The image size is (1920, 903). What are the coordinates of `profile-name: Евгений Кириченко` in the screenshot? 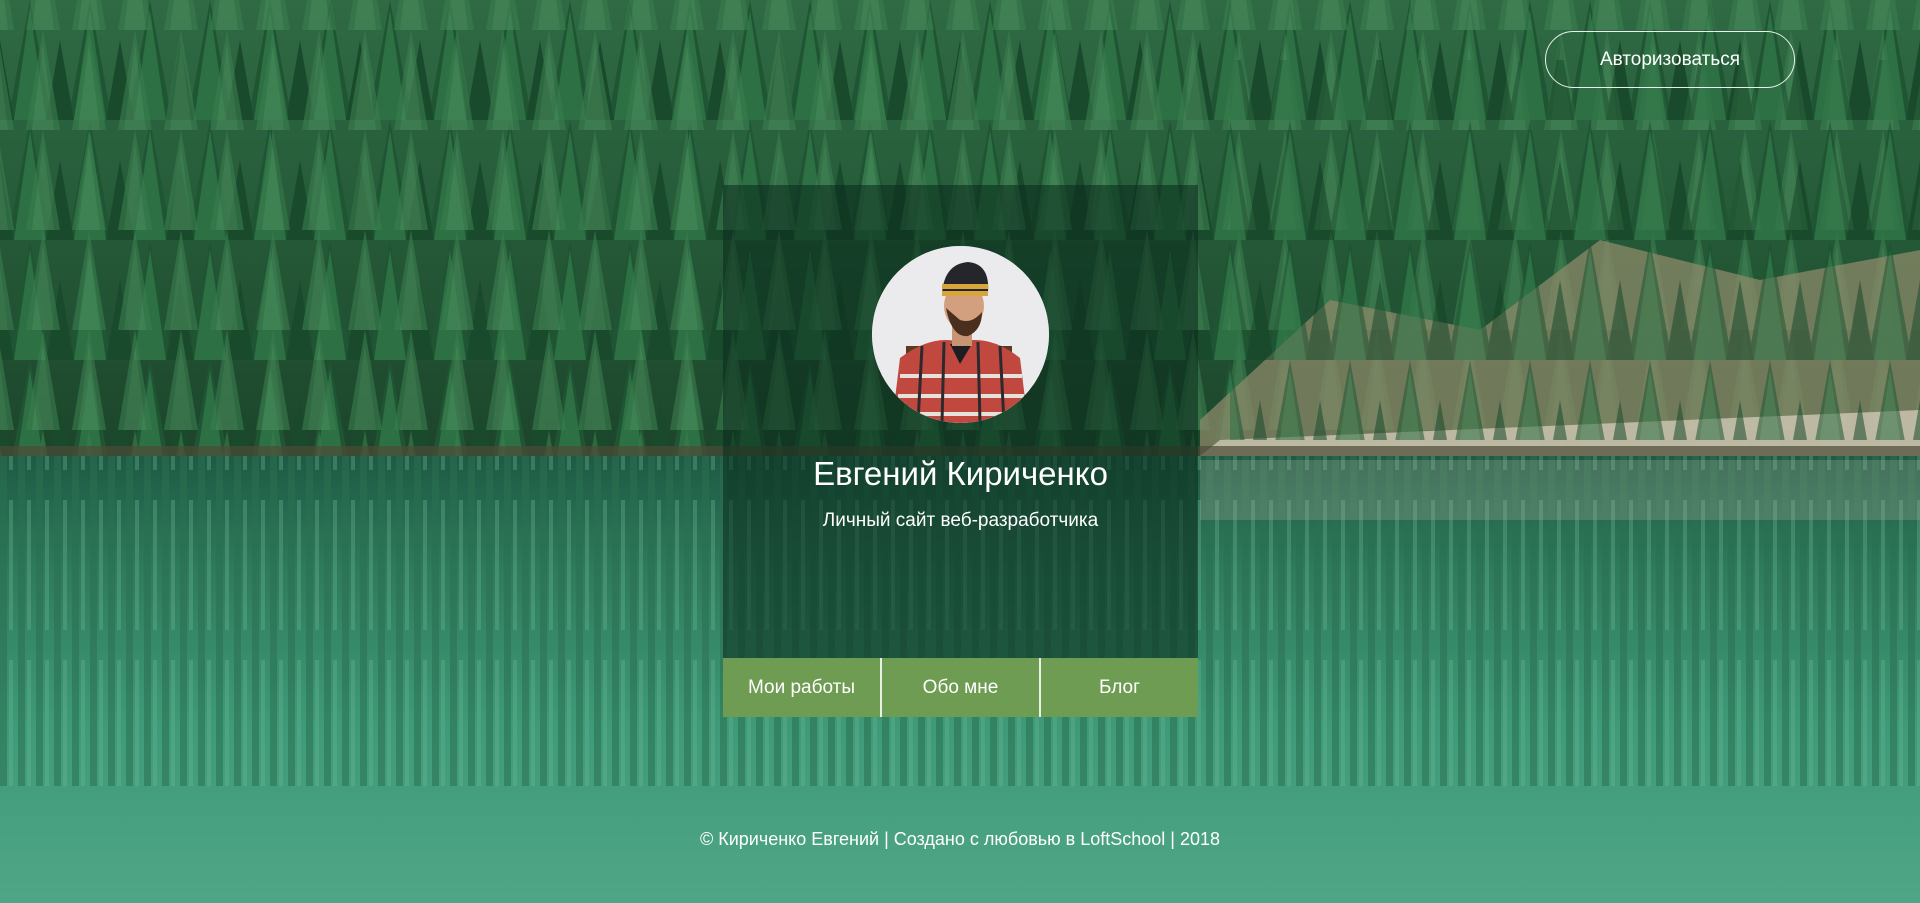 It's located at (960, 473).